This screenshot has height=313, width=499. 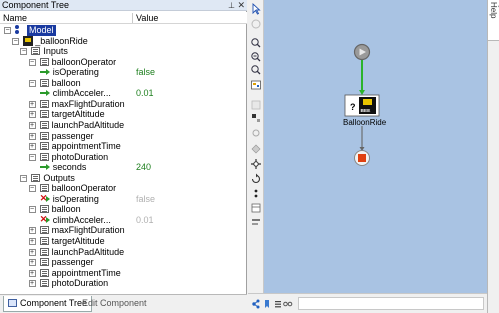 I want to click on tree-item-label: isOperating, so click(x=75, y=198).